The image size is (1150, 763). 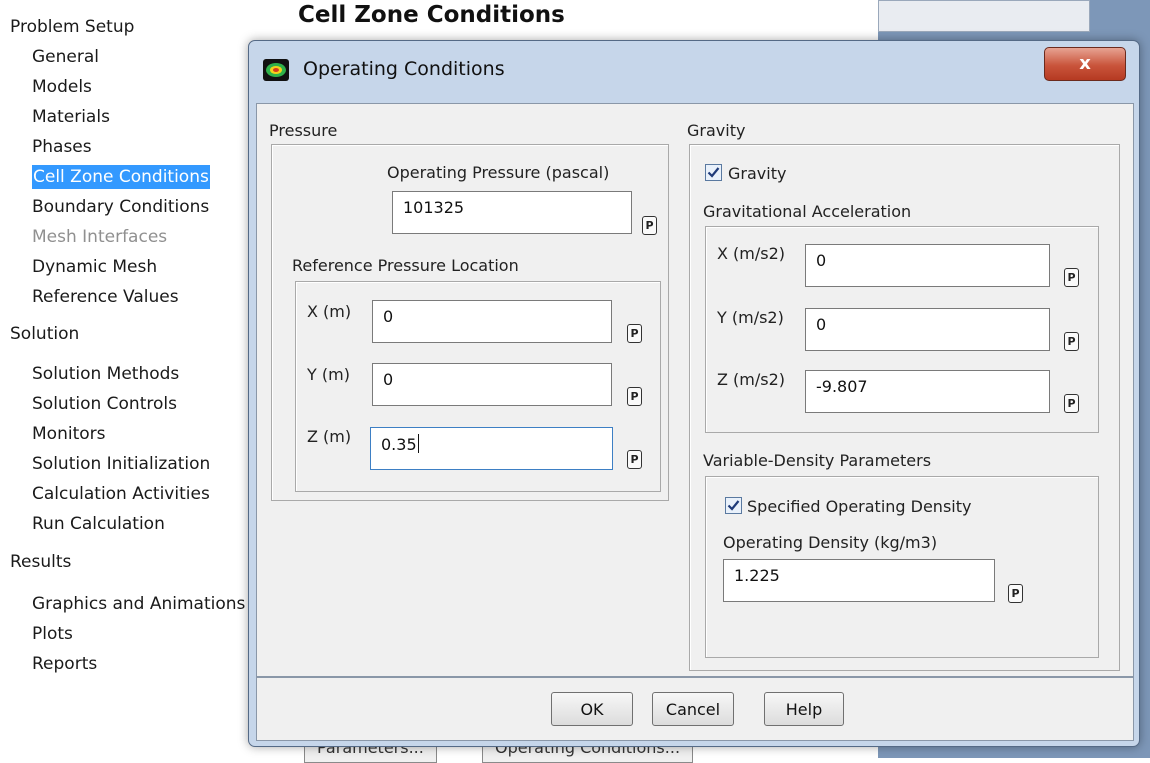 What do you see at coordinates (404, 69) in the screenshot?
I see `dialog-title: Operating Conditions` at bounding box center [404, 69].